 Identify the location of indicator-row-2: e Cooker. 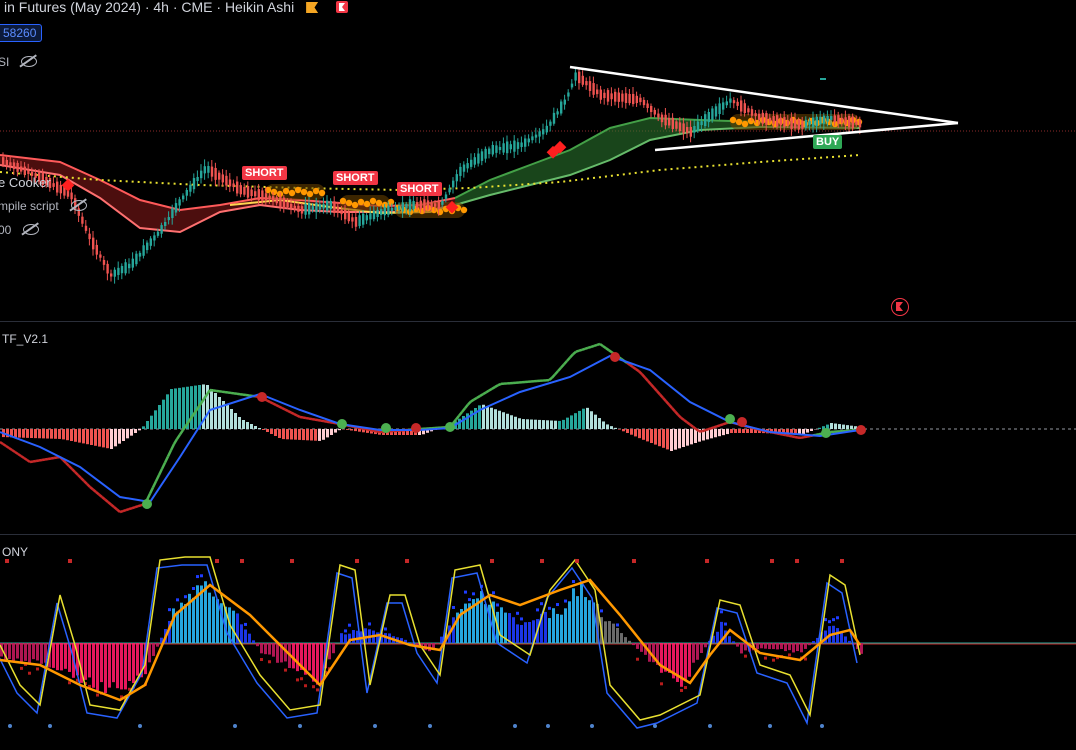
(25, 182).